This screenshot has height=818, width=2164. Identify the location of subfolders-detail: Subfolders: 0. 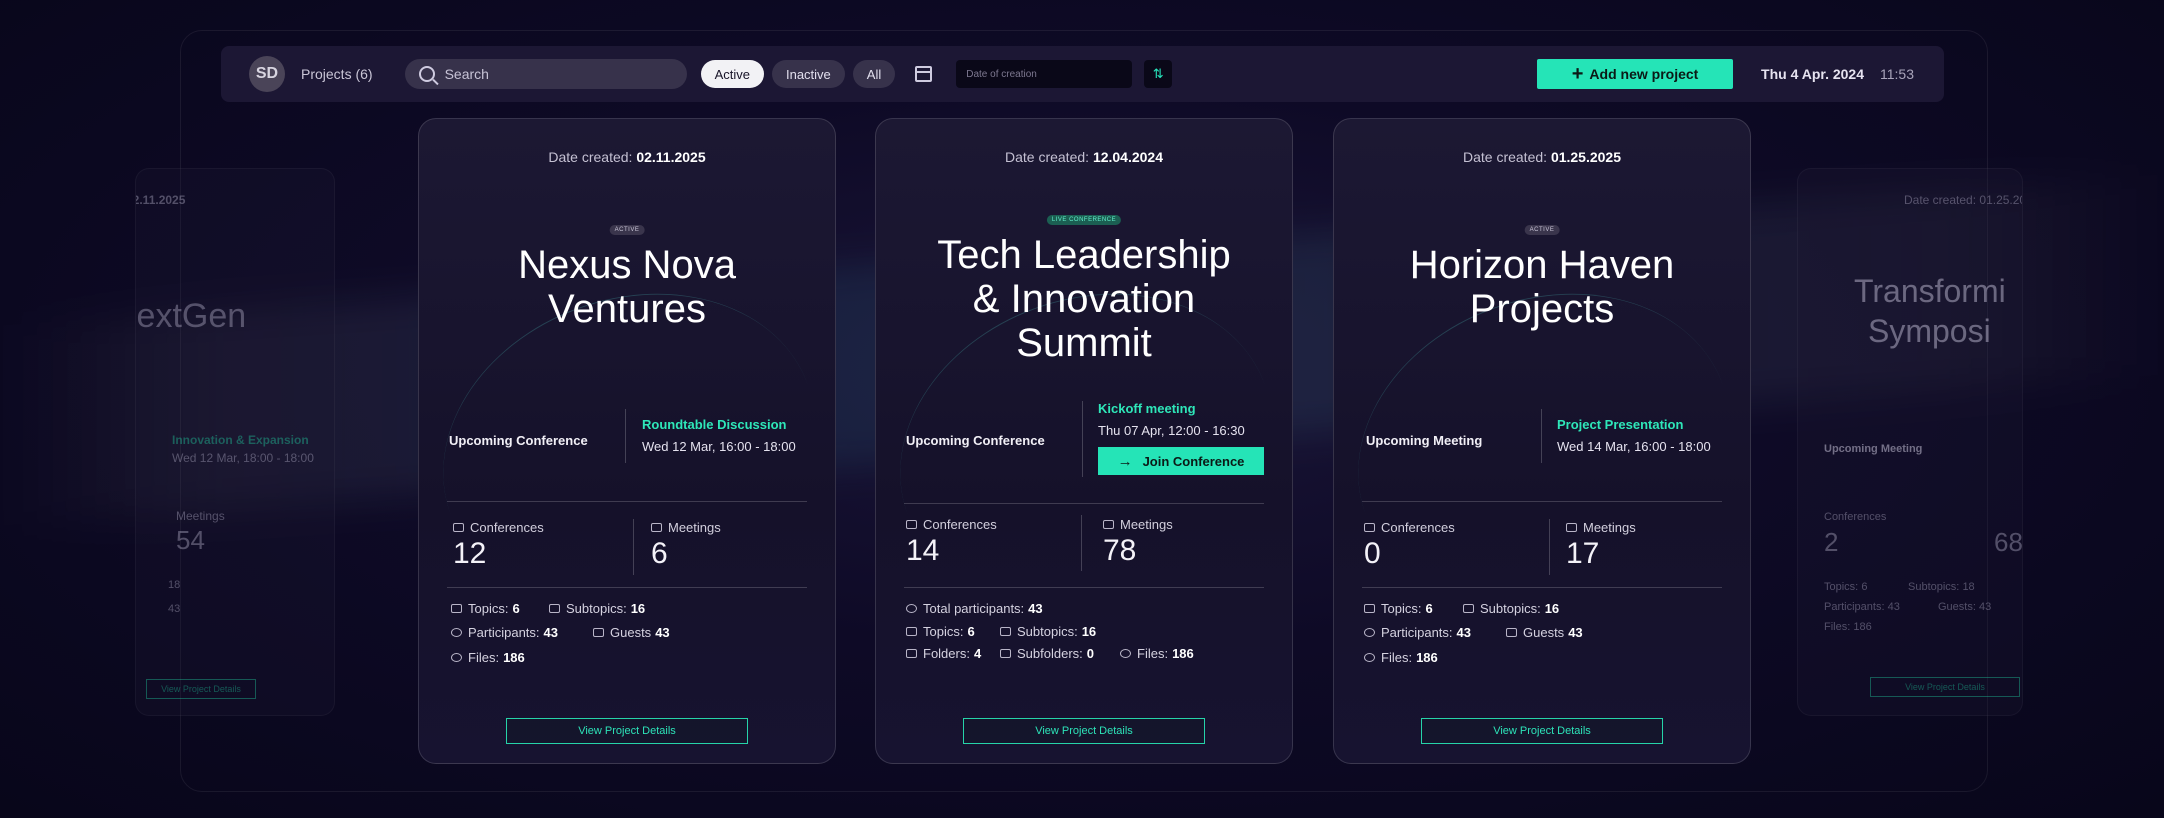
(1047, 653).